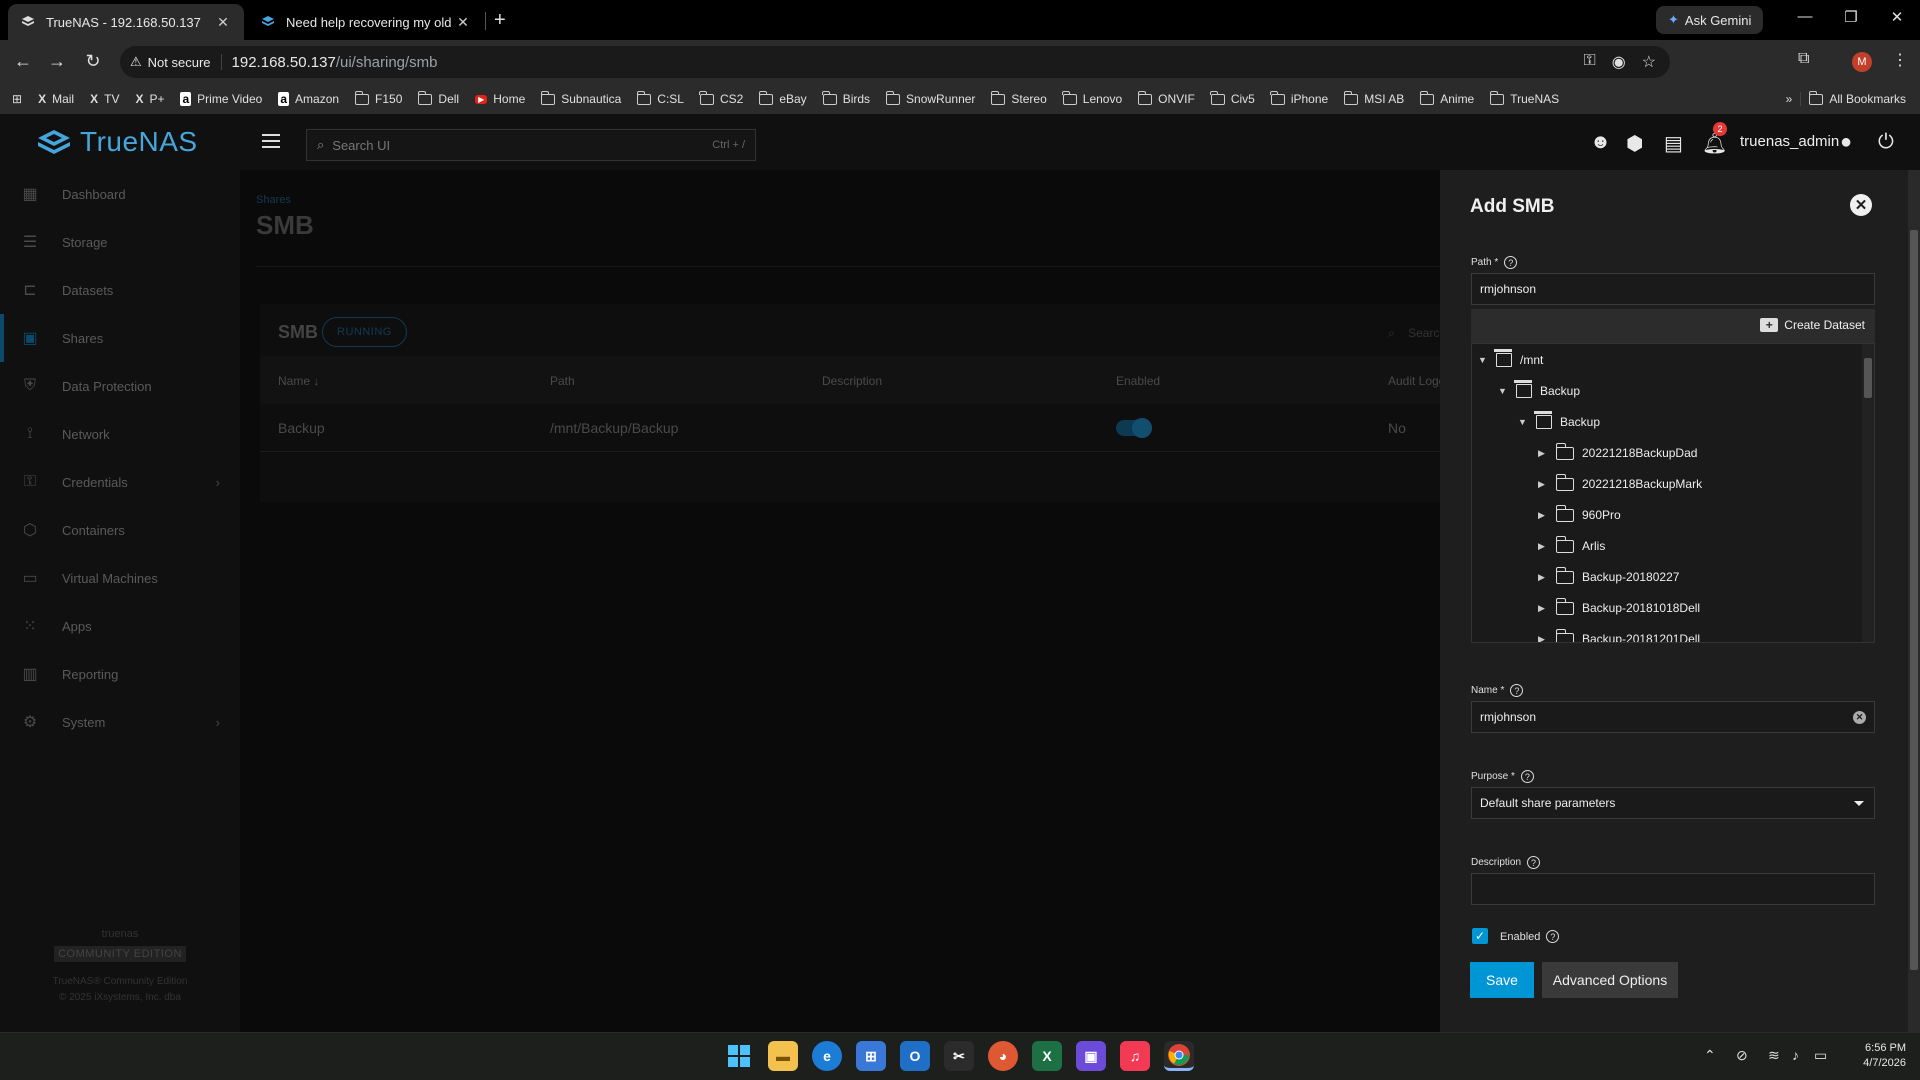  I want to click on tab-truenas: TrueNAS - 192.168.50.137 ✕, so click(126, 22).